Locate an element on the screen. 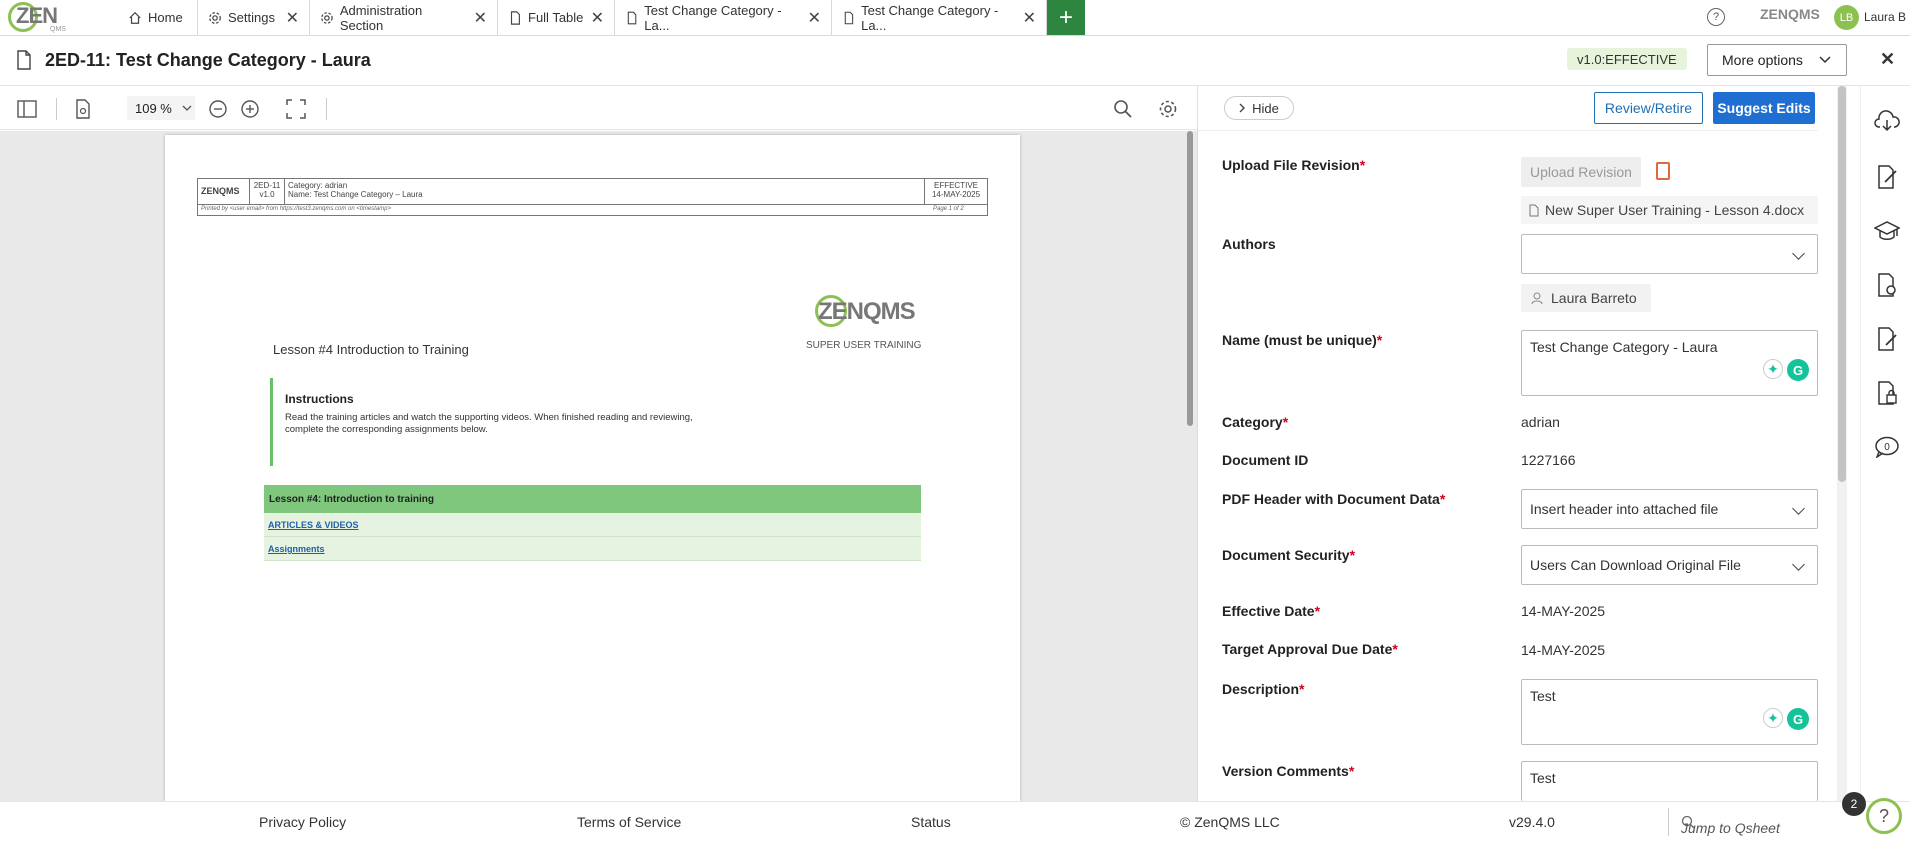 Image resolution: width=1910 pixels, height=842 pixels. notification-badge: 2 is located at coordinates (1854, 804).